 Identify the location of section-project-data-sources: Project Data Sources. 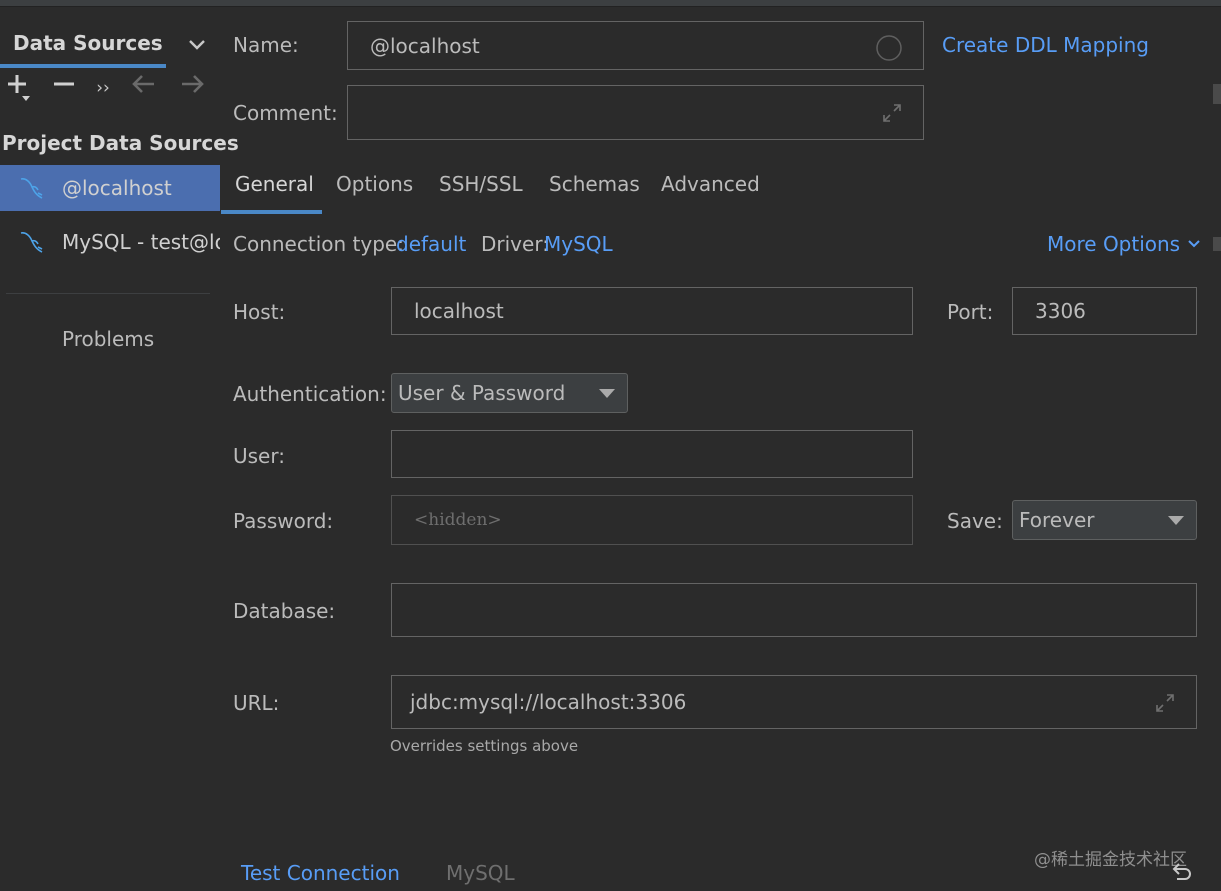
(120, 143).